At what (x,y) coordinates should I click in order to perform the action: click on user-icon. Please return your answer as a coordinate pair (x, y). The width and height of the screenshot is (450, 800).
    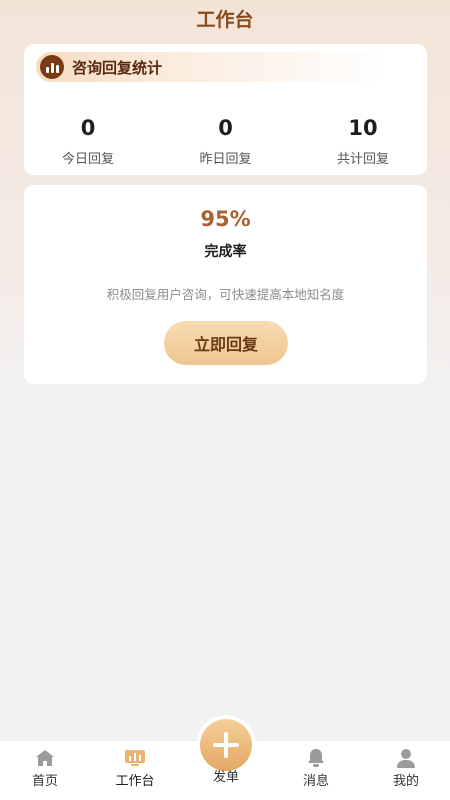
    Looking at the image, I should click on (406, 758).